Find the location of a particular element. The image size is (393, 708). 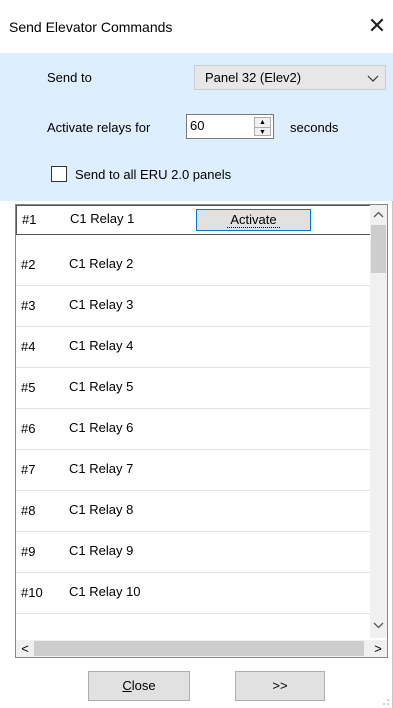

send-to-label: Send to is located at coordinates (69, 77).